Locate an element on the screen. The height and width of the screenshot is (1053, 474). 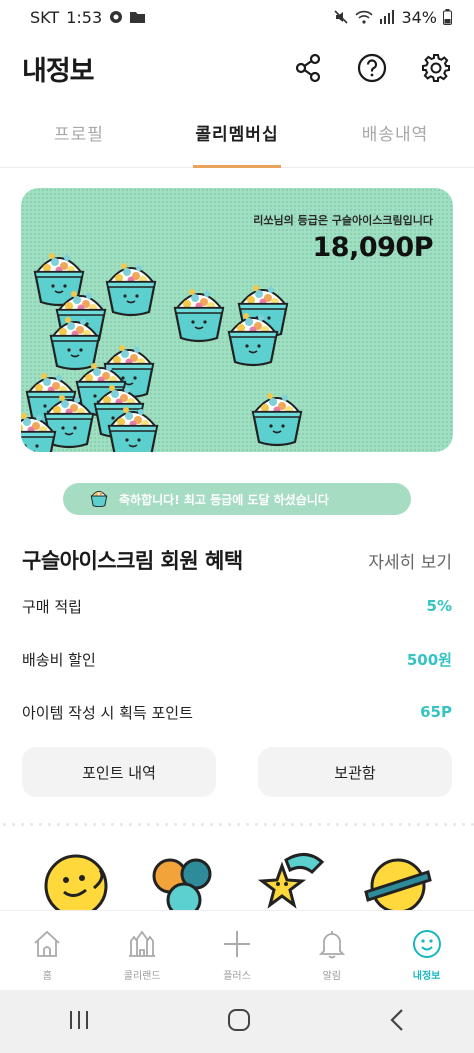
nav-colliland: 콜리랜드 is located at coordinates (142, 950).